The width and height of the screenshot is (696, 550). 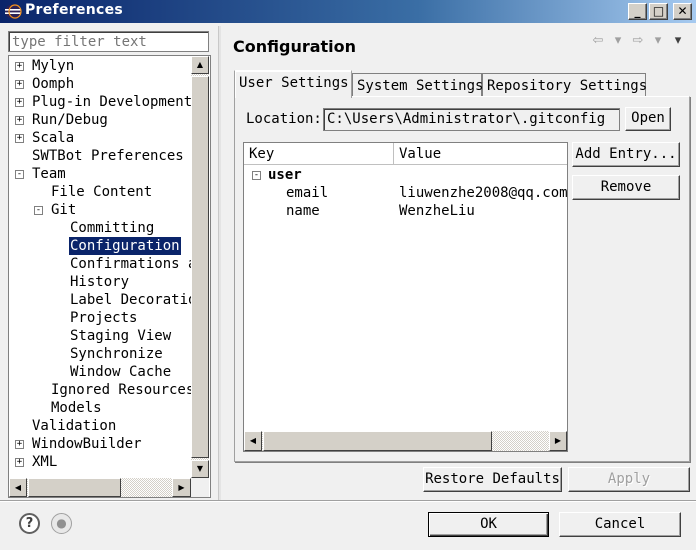 I want to click on view-menu-icon: ▾, so click(x=678, y=41).